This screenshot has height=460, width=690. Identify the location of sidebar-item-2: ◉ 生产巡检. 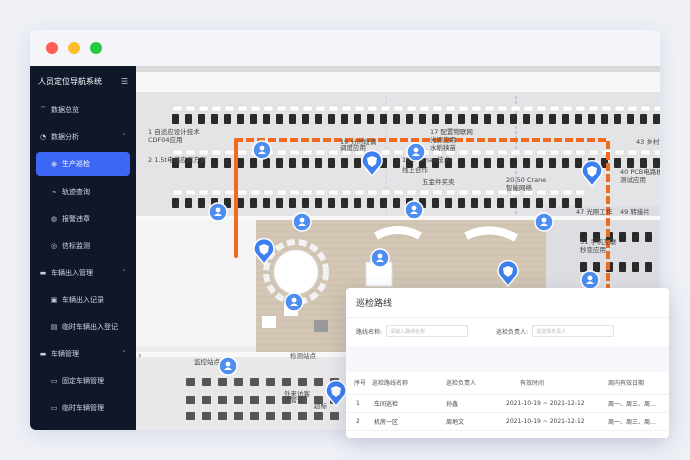
(83, 164).